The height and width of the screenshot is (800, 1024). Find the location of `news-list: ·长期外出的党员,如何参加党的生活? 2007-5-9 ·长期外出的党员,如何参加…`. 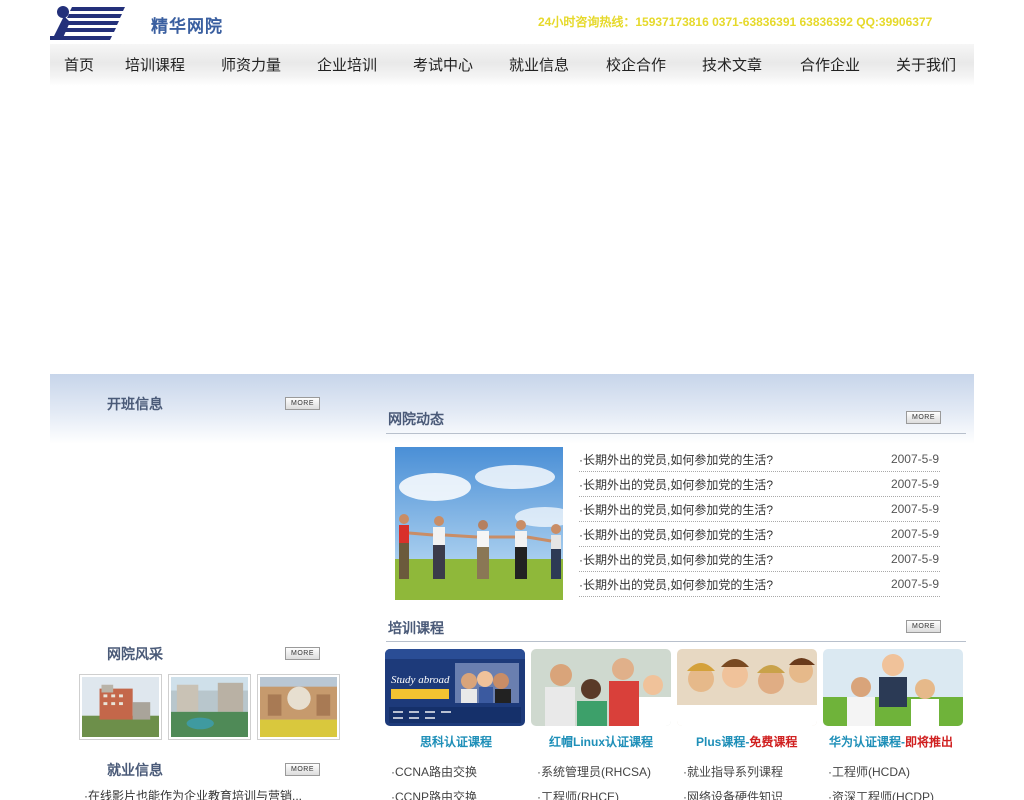

news-list: ·长期外出的党员,如何参加党的生活? 2007-5-9 ·长期外出的党员,如何参加… is located at coordinates (759, 522).